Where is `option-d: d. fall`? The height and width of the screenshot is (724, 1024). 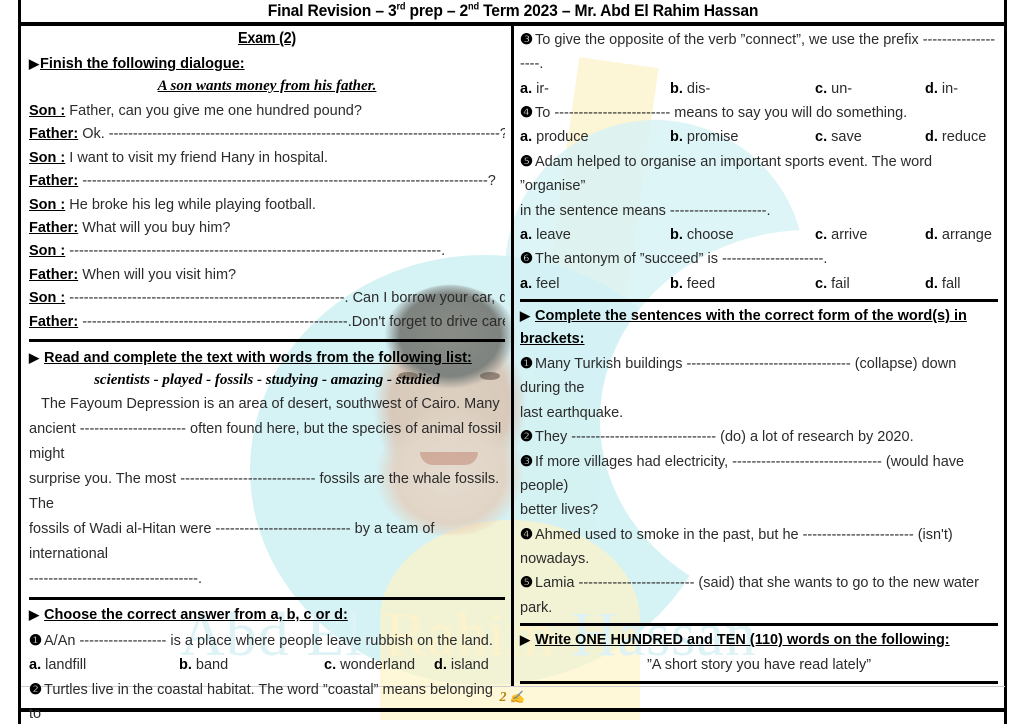 option-d: d. fall is located at coordinates (942, 284).